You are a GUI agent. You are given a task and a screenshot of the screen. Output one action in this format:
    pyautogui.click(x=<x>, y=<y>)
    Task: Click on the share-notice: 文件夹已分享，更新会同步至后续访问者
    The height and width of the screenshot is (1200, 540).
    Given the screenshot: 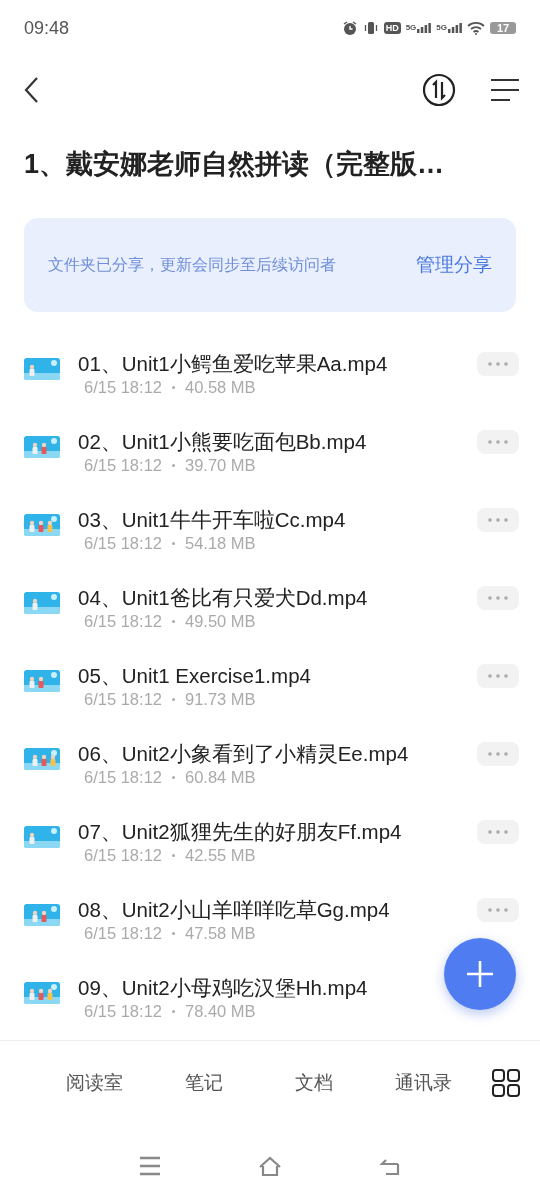 What is the action you would take?
    pyautogui.click(x=192, y=264)
    